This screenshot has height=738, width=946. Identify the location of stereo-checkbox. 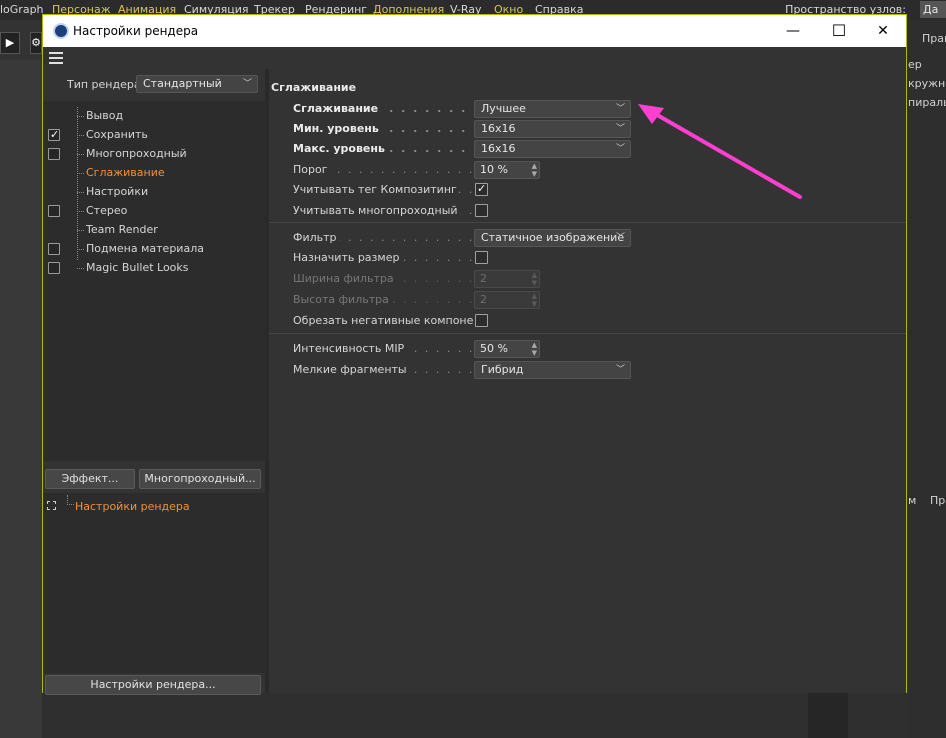
(54, 211).